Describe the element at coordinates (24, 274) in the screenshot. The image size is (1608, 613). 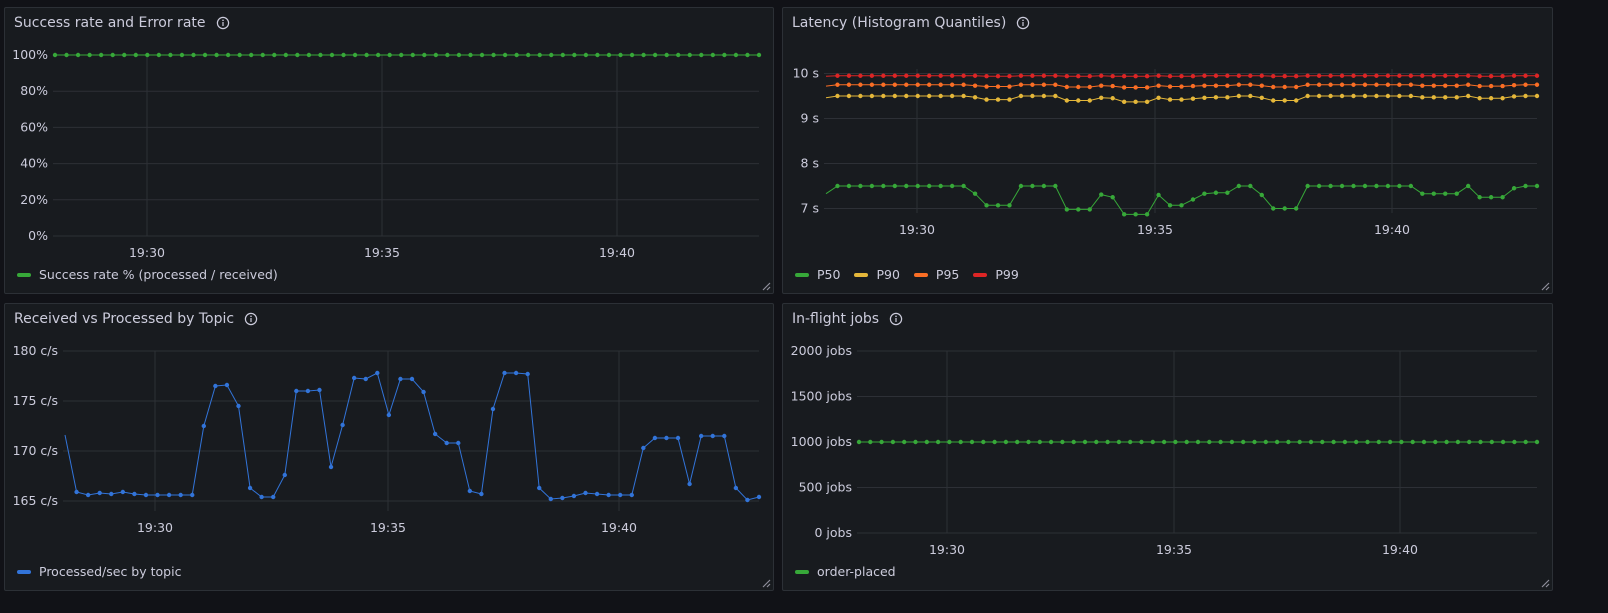
I see `legend-swatch` at that location.